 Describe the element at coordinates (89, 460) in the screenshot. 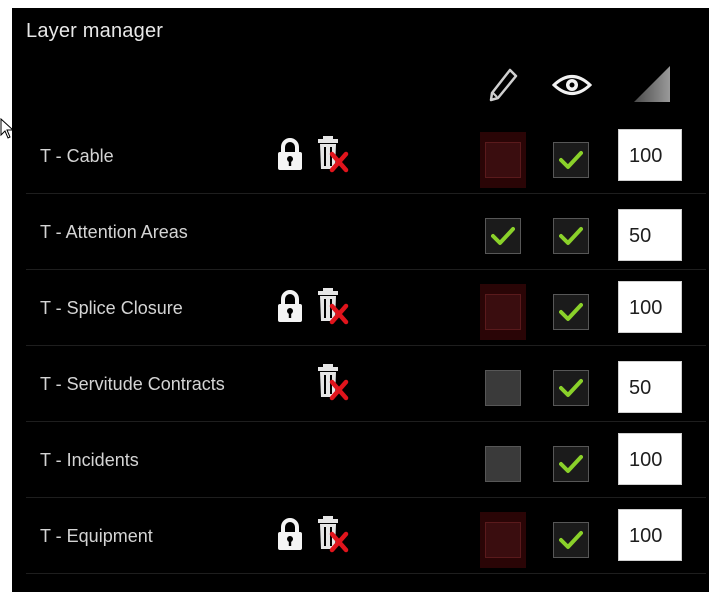

I see `layer-name: T - Incidents` at that location.